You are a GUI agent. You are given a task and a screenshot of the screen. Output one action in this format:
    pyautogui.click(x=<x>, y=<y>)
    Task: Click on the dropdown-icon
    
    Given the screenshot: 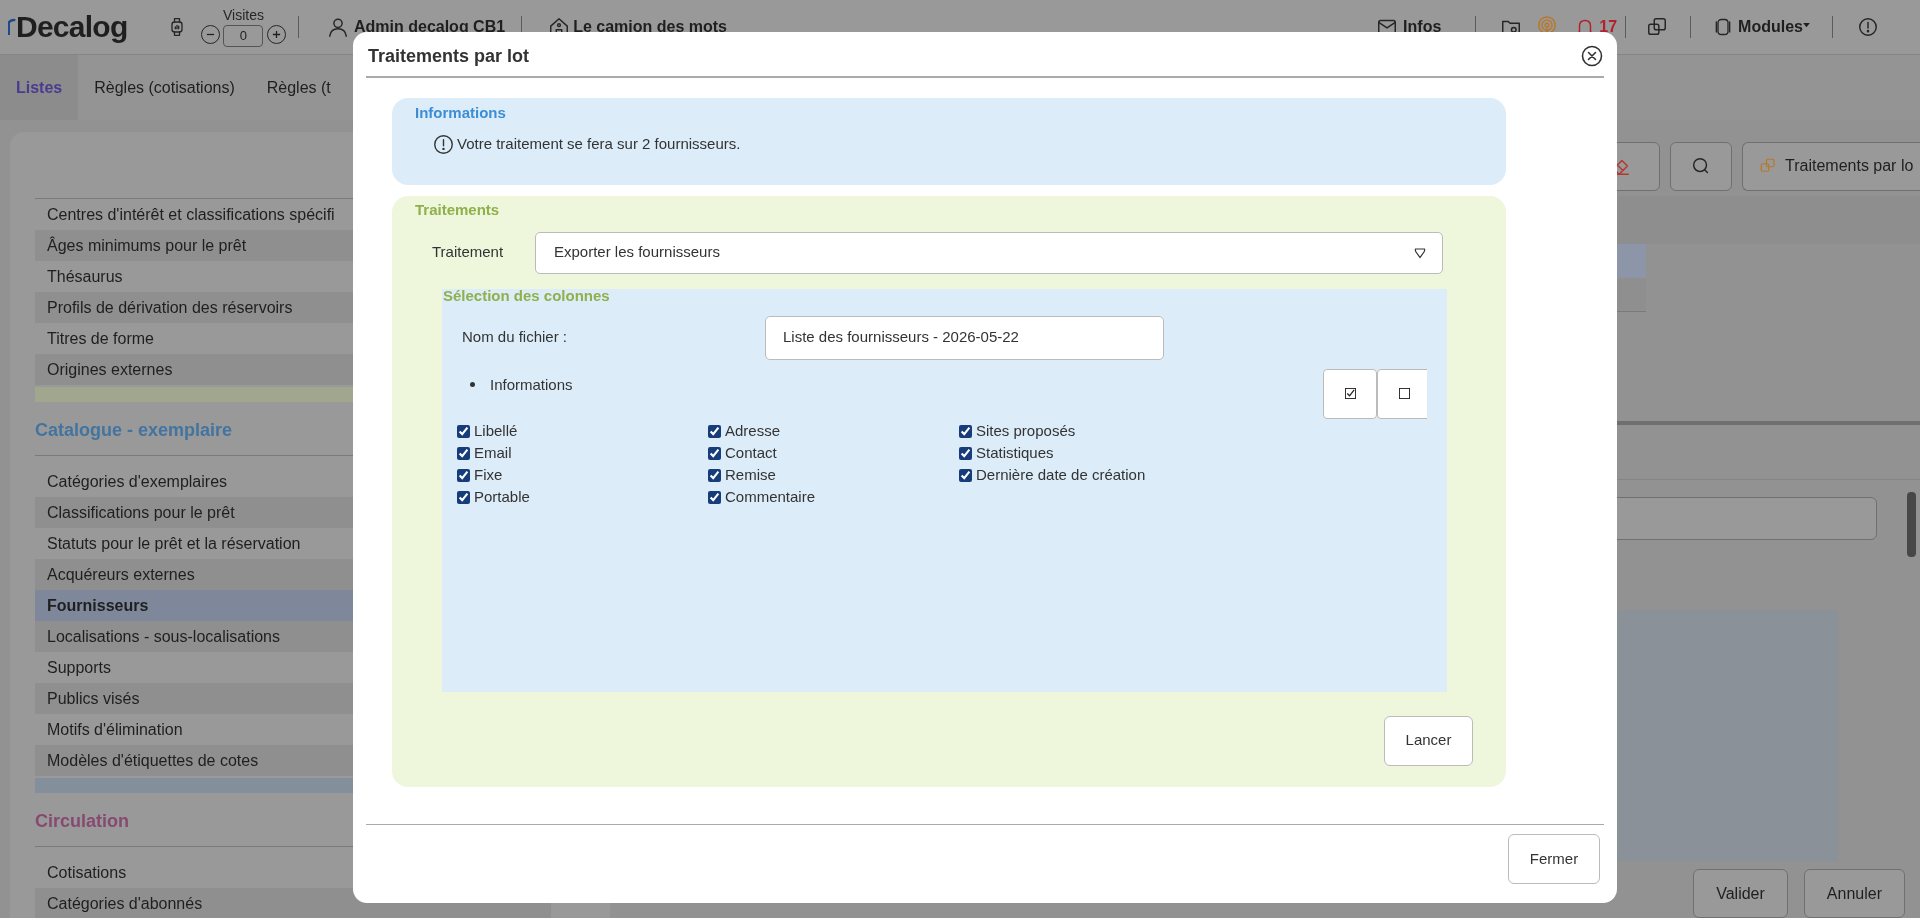 What is the action you would take?
    pyautogui.click(x=1420, y=252)
    